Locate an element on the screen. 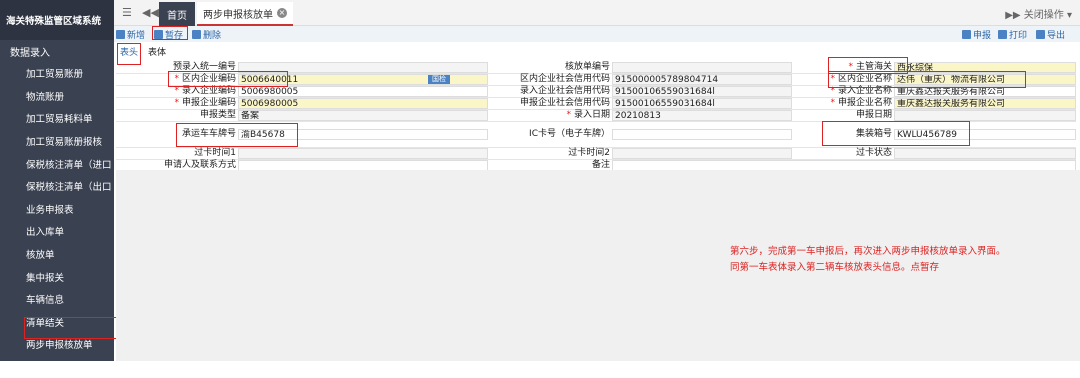 The image size is (1080, 378). double-right-icon: ▶▶ is located at coordinates (1014, 15).